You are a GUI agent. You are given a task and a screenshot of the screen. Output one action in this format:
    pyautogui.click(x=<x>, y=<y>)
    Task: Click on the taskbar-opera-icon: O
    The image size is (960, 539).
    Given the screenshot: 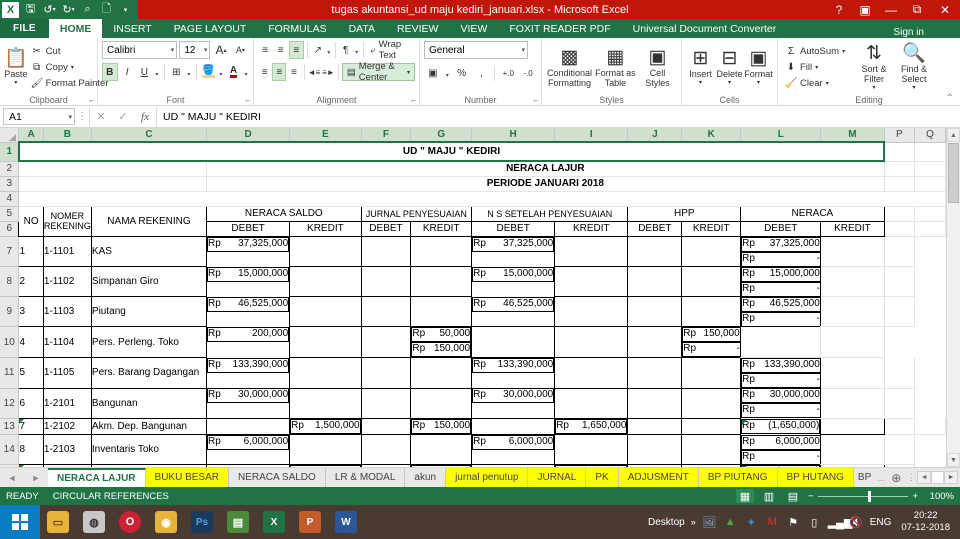 What is the action you would take?
    pyautogui.click(x=130, y=522)
    